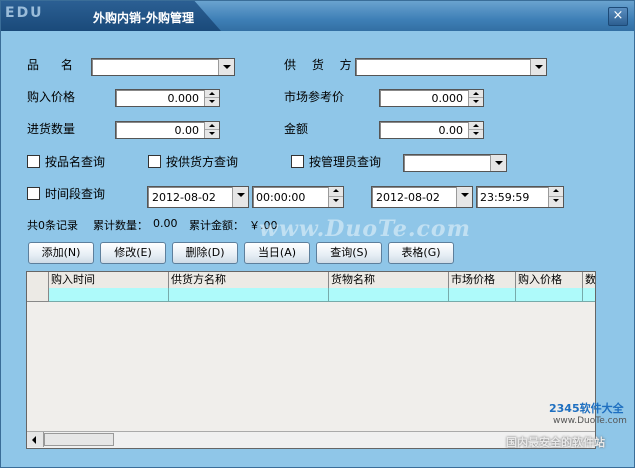 Image resolution: width=635 pixels, height=468 pixels. What do you see at coordinates (51, 129) in the screenshot?
I see `quantity-label: 进货数量` at bounding box center [51, 129].